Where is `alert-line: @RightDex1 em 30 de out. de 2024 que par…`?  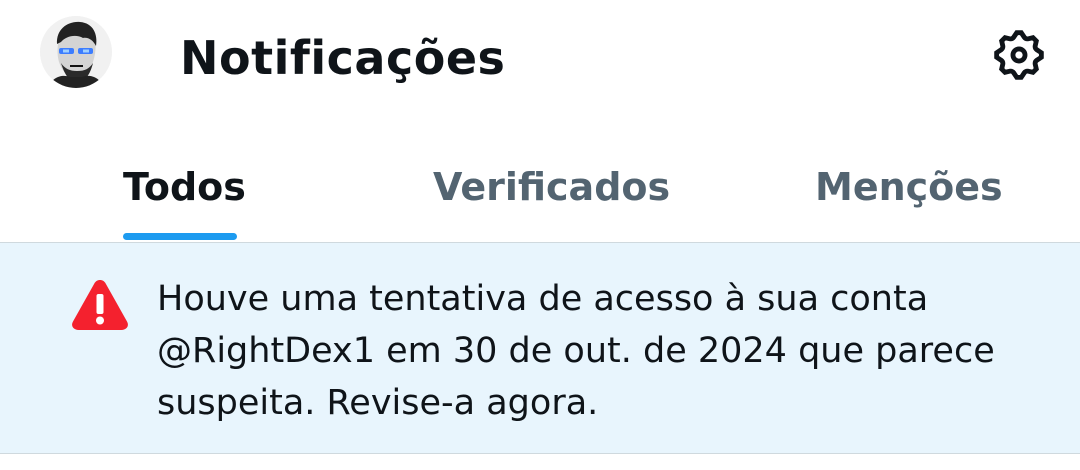 alert-line: @RightDex1 em 30 de out. de 2024 que par… is located at coordinates (576, 351).